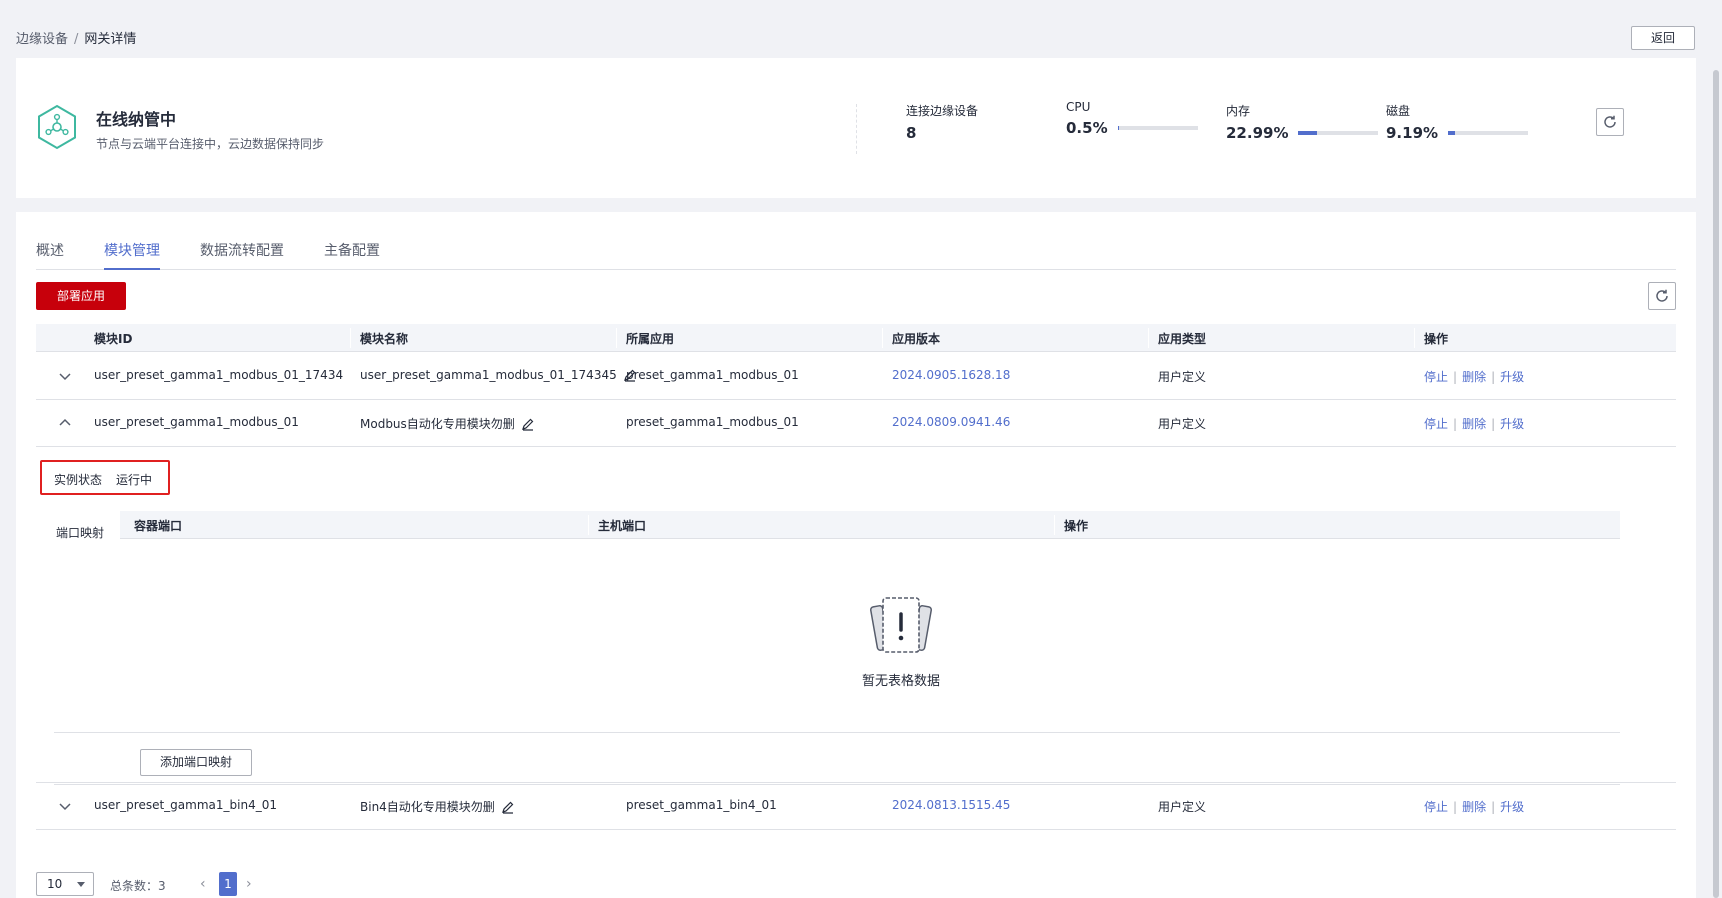 The width and height of the screenshot is (1722, 898). I want to click on breadcrumb-current: 网关详情, so click(110, 39).